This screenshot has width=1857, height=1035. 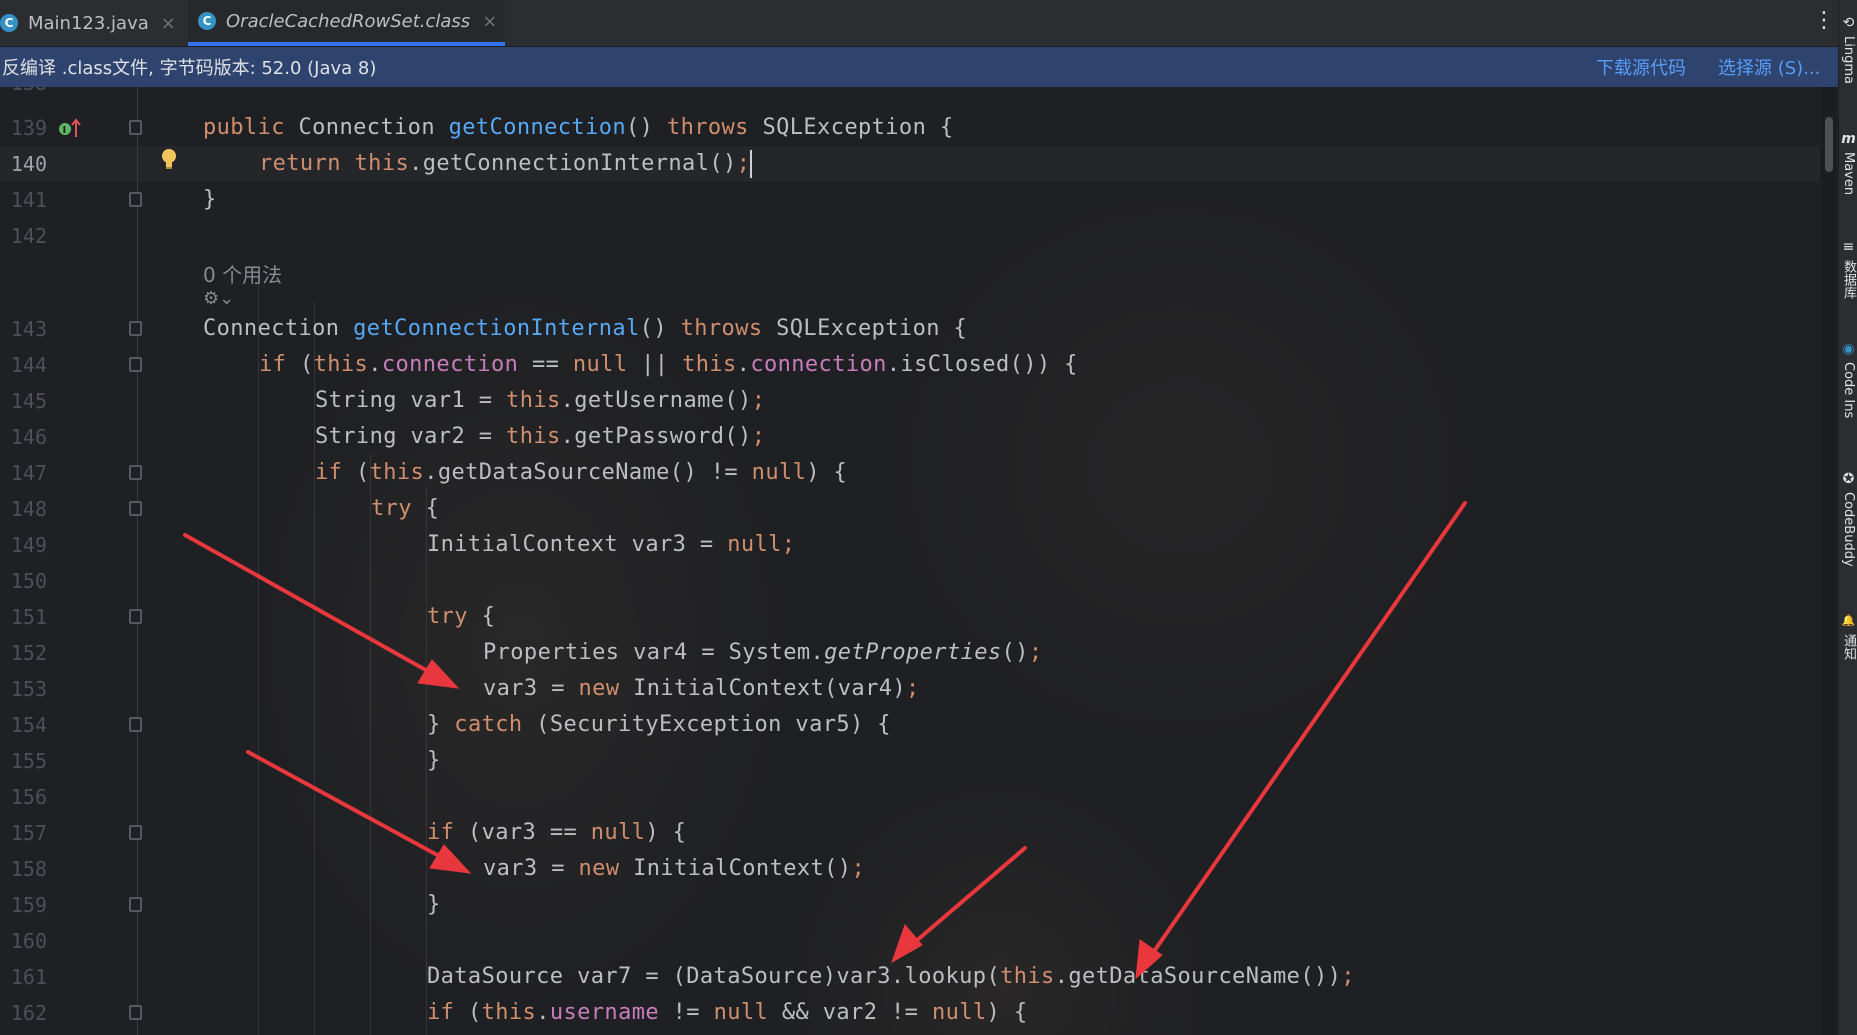 I want to click on line-number: 159, so click(x=28, y=905).